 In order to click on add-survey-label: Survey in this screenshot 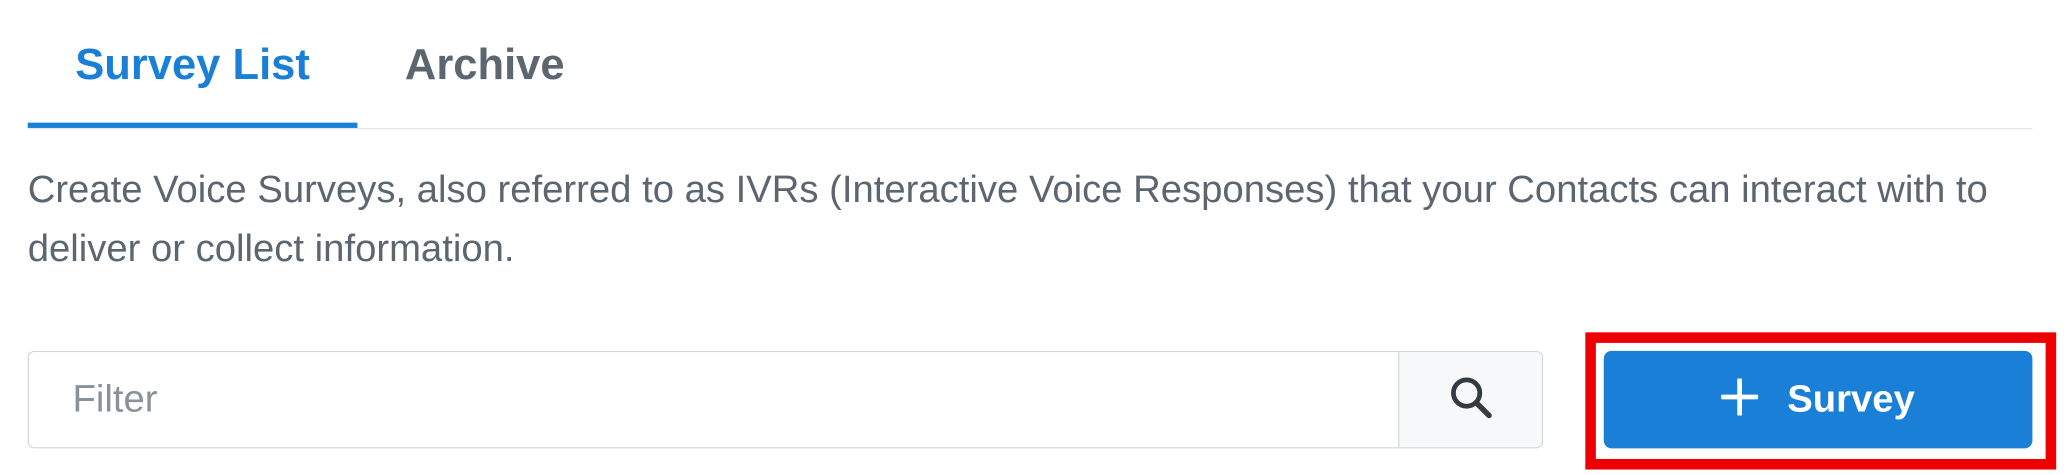, I will do `click(1851, 399)`.